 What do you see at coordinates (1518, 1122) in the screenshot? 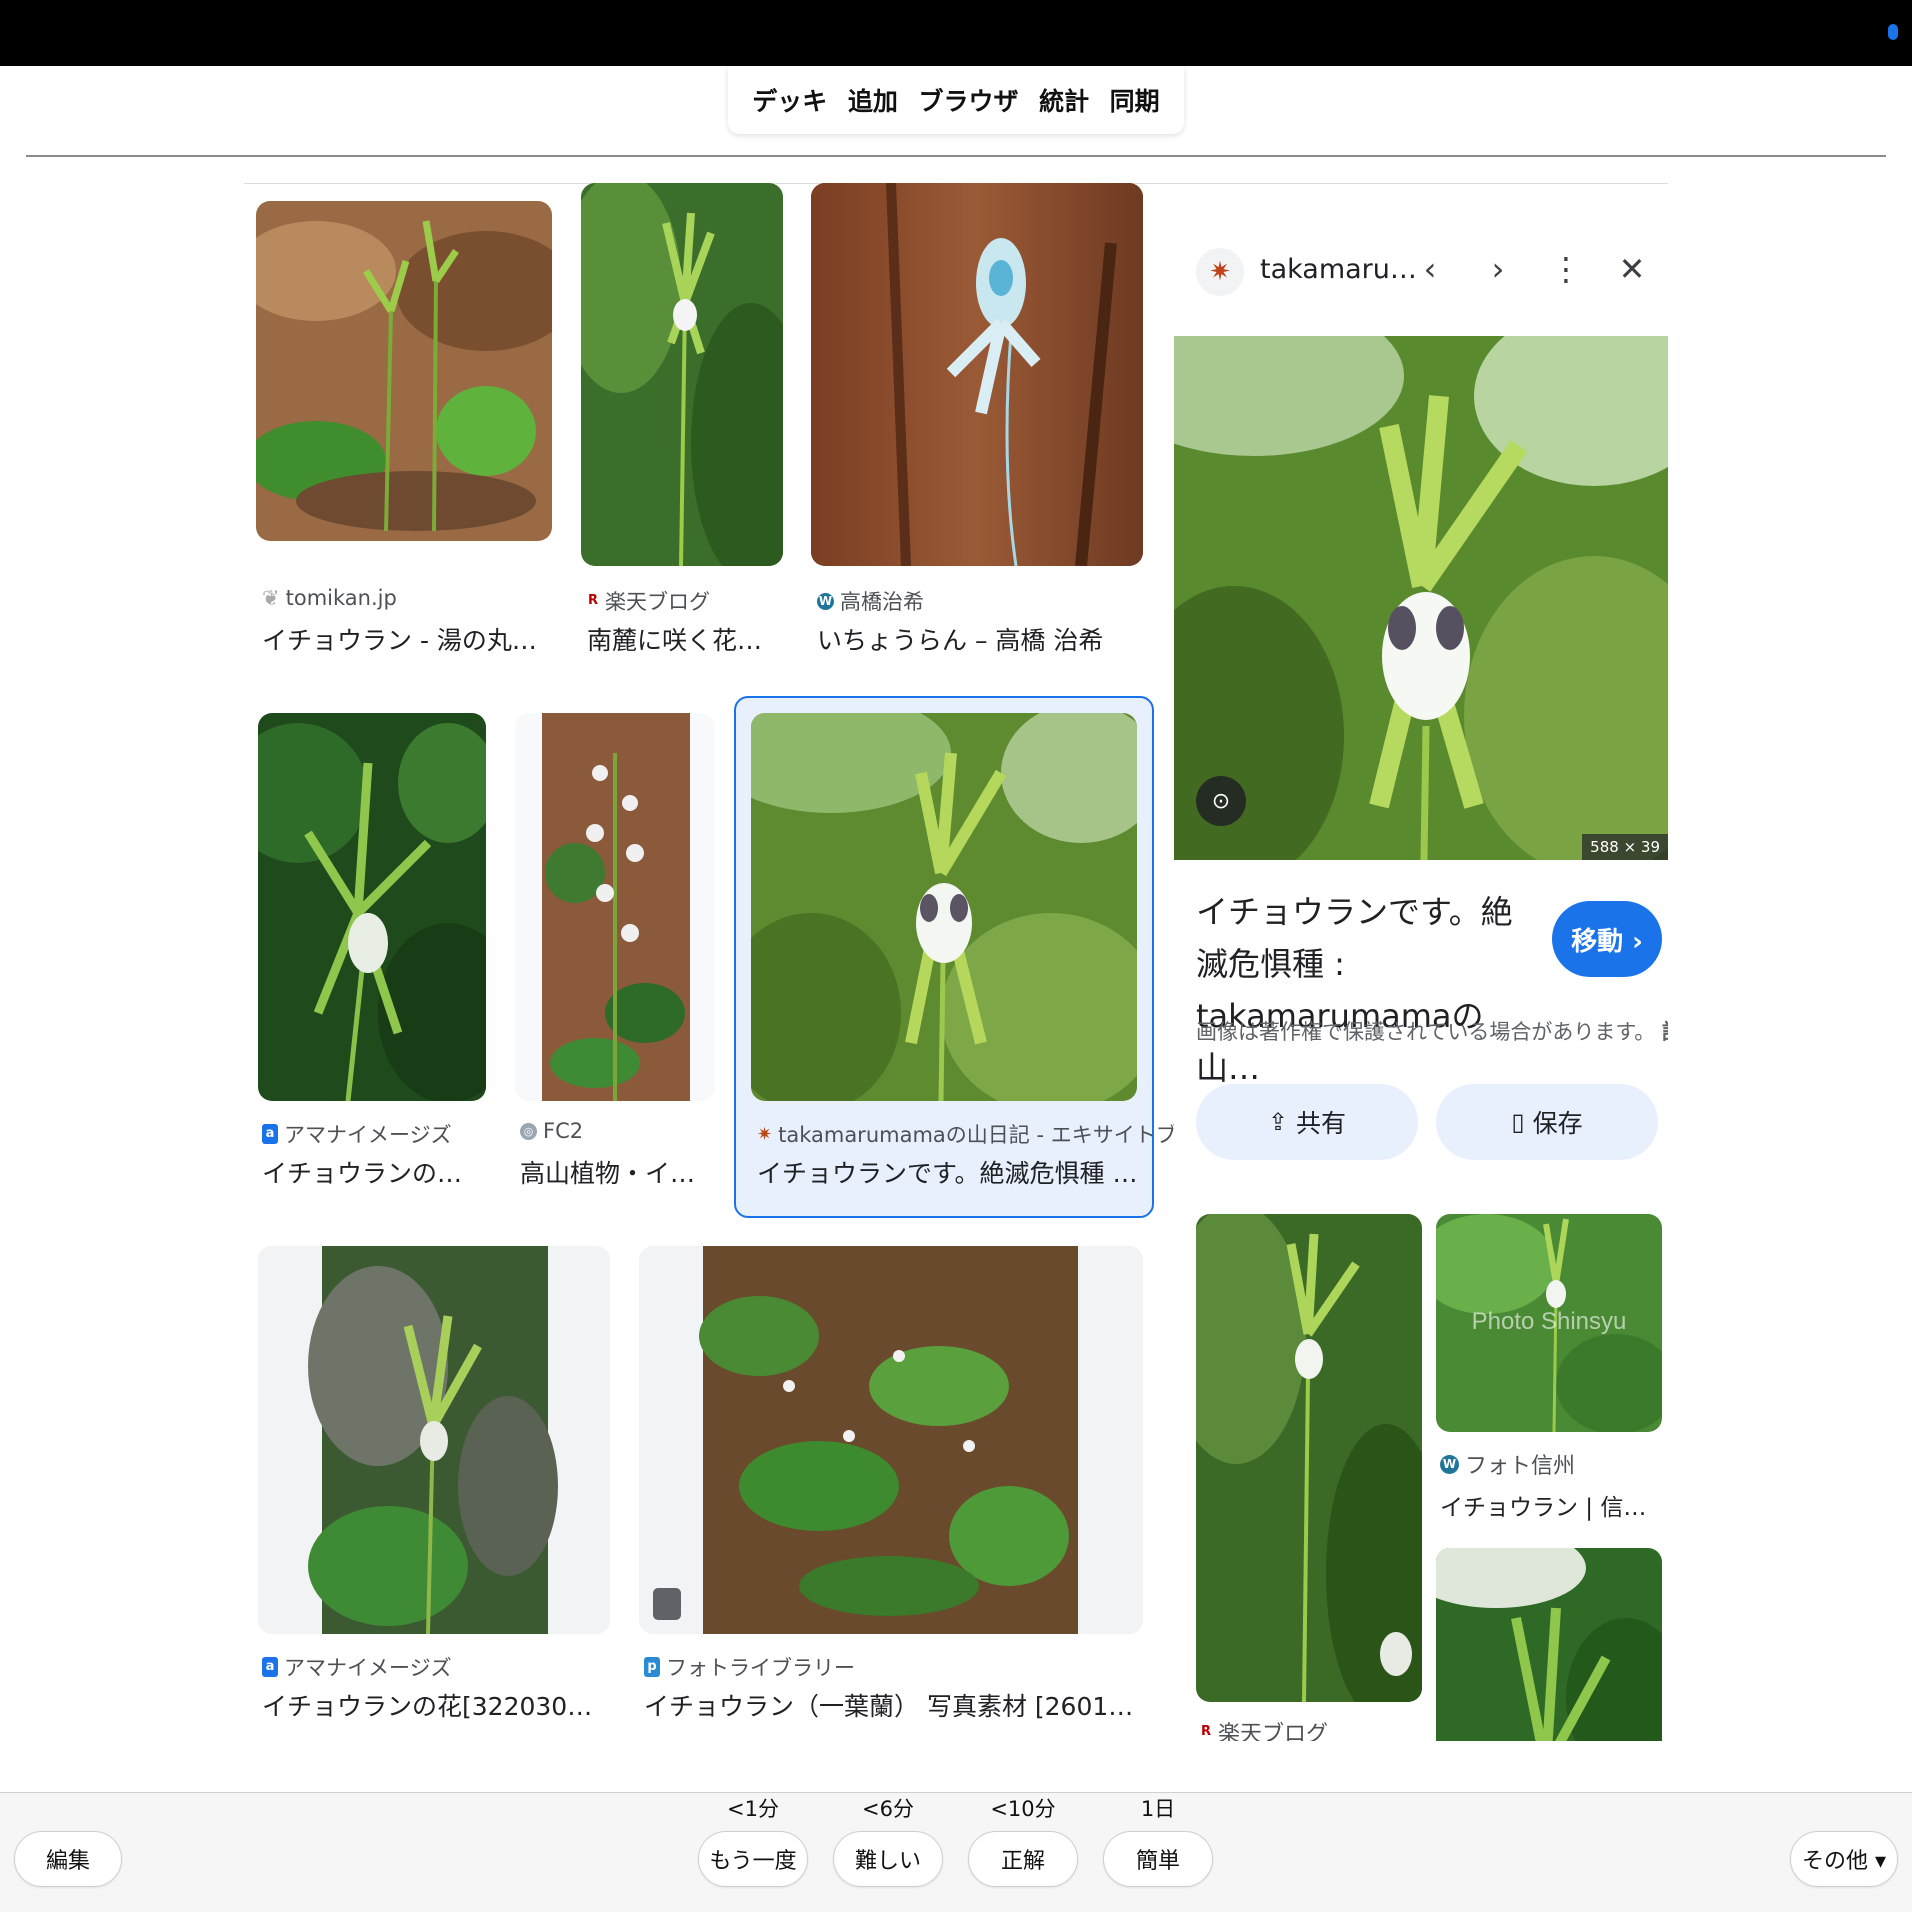
I see `bookmark-icon: ▯` at bounding box center [1518, 1122].